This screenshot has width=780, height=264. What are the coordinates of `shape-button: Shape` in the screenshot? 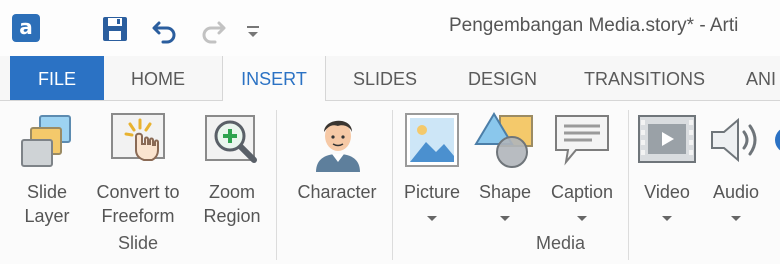 It's located at (505, 170).